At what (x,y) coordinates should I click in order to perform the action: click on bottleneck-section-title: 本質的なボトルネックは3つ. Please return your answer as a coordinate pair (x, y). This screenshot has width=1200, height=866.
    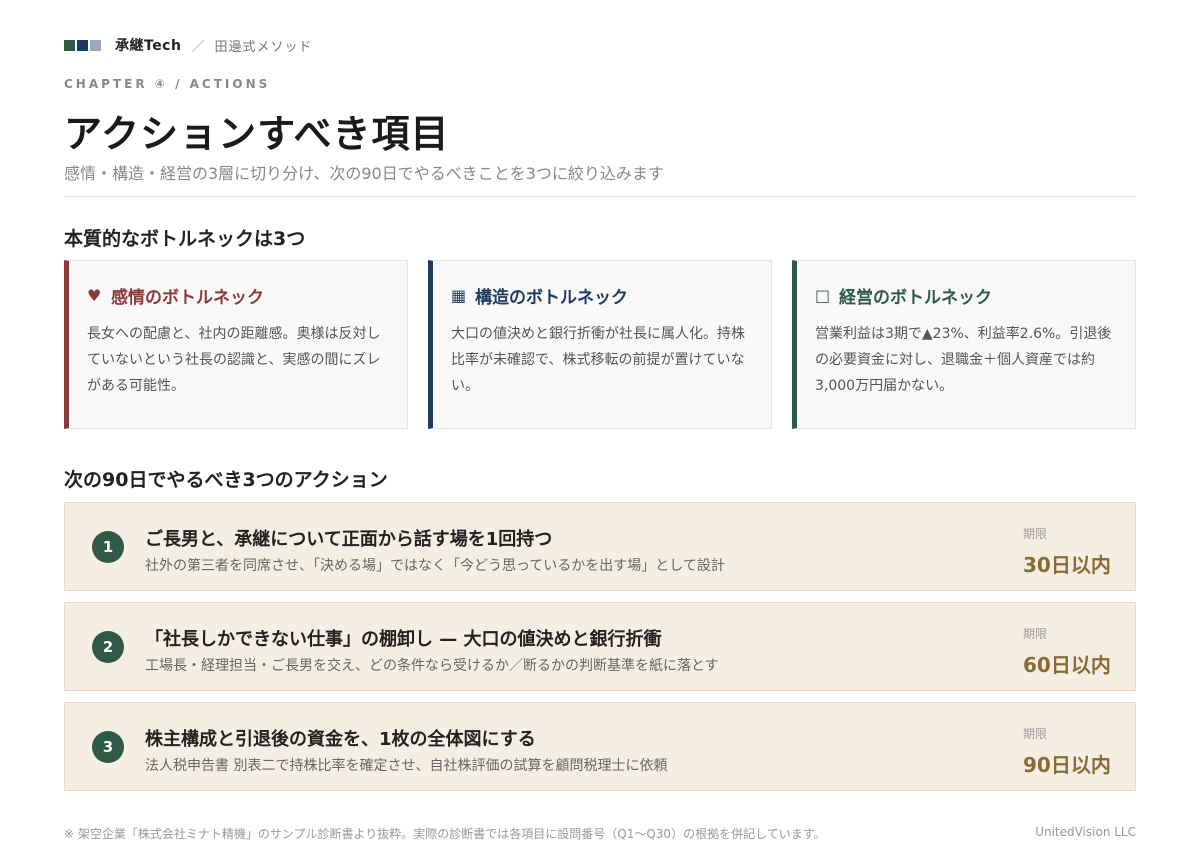
    Looking at the image, I should click on (185, 239).